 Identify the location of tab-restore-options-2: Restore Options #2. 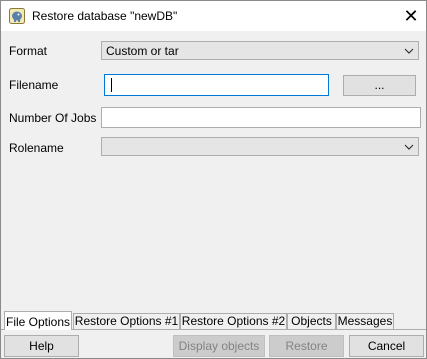
(233, 321).